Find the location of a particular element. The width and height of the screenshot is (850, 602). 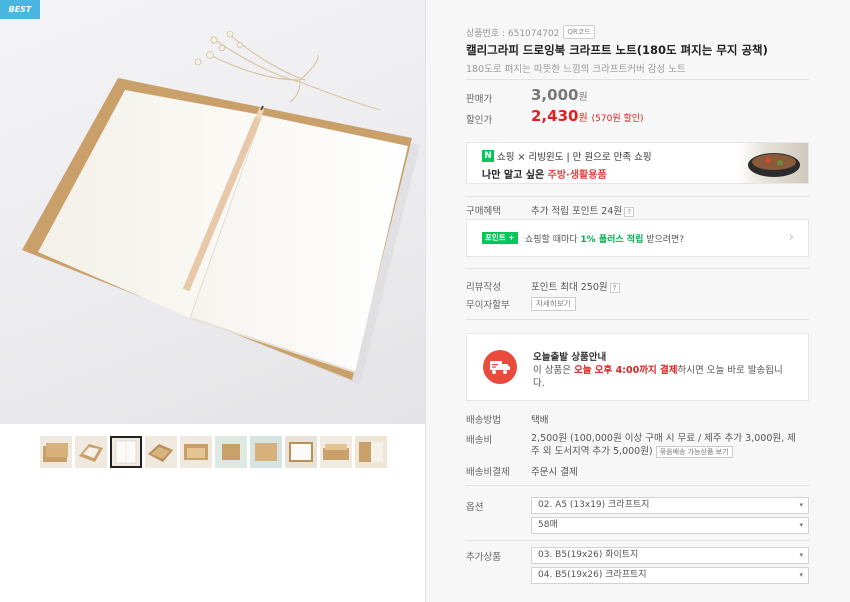

review-value-text: 포인트 최대 250원 is located at coordinates (569, 287).